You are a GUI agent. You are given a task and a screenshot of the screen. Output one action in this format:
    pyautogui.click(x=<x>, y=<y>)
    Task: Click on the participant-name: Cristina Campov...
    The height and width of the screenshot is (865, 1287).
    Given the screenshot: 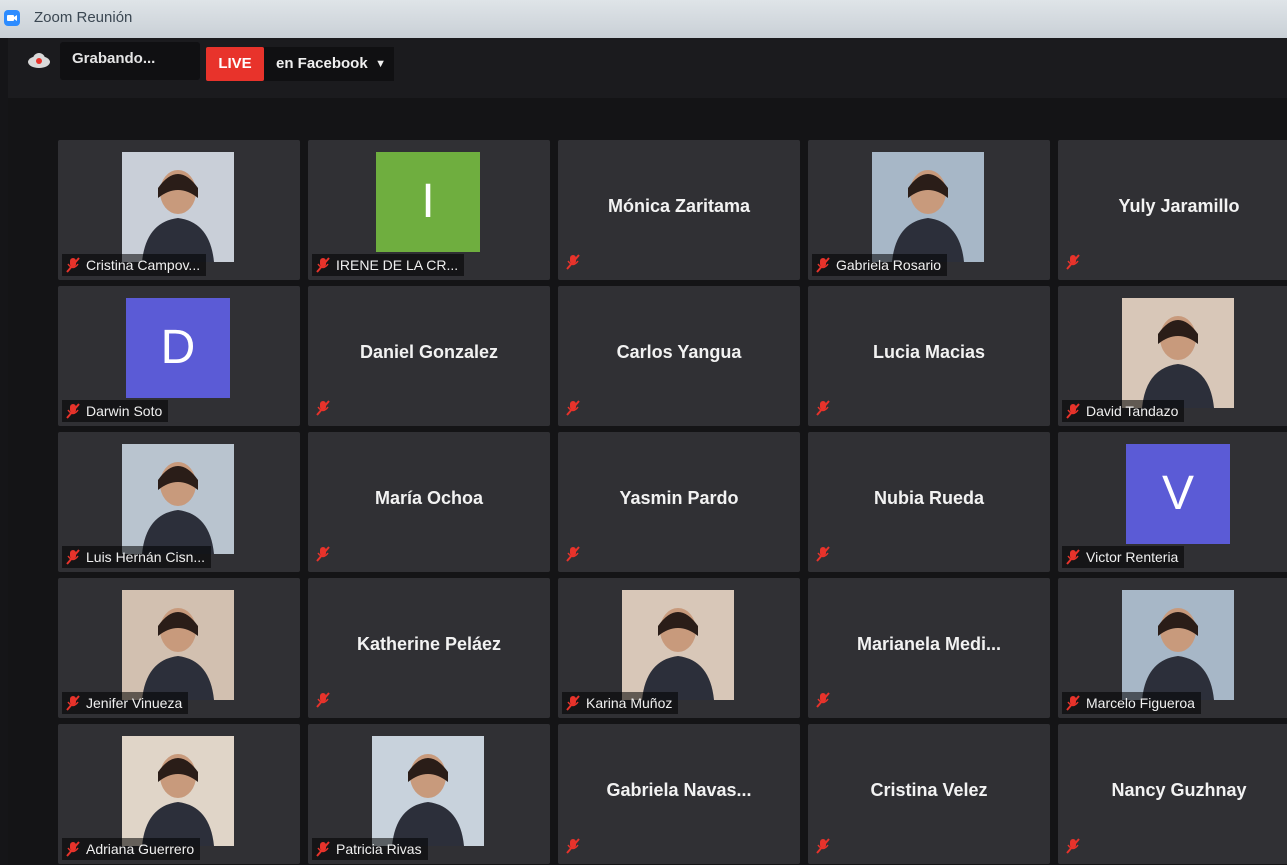 What is the action you would take?
    pyautogui.click(x=143, y=265)
    